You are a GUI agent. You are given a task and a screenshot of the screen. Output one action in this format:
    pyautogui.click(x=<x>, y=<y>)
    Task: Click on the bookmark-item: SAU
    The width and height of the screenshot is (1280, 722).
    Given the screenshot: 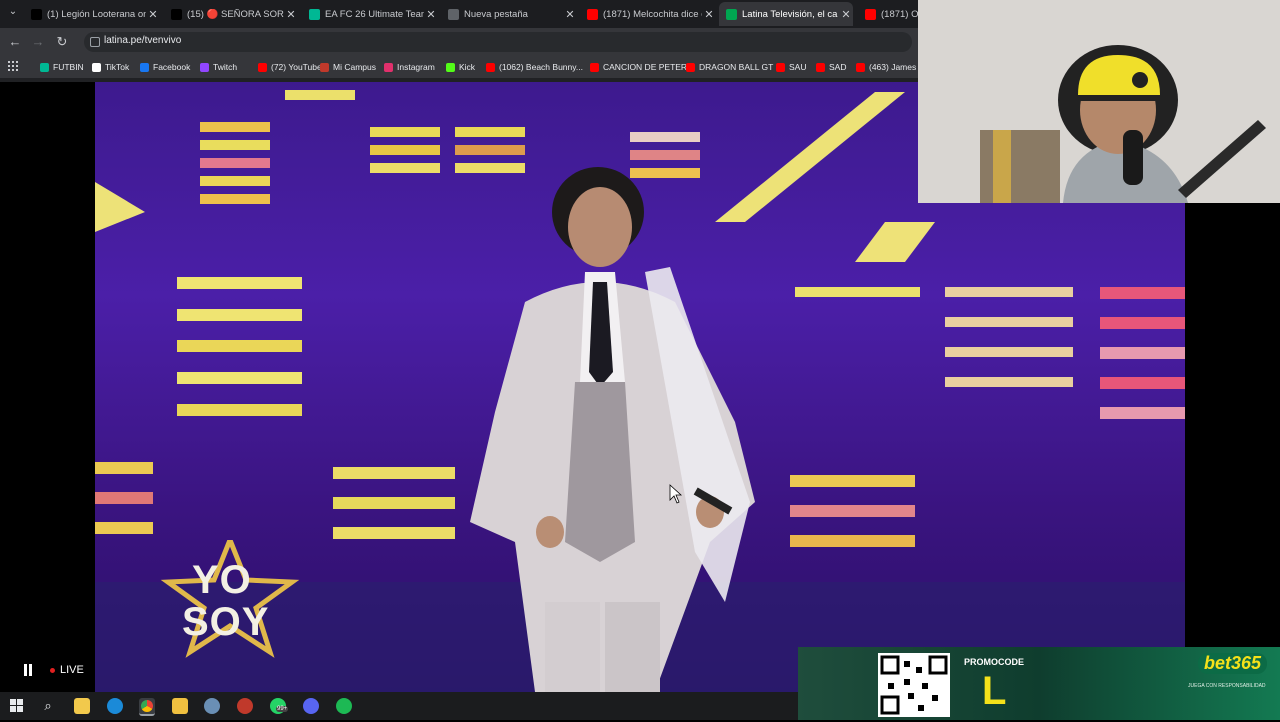 What is the action you would take?
    pyautogui.click(x=791, y=67)
    